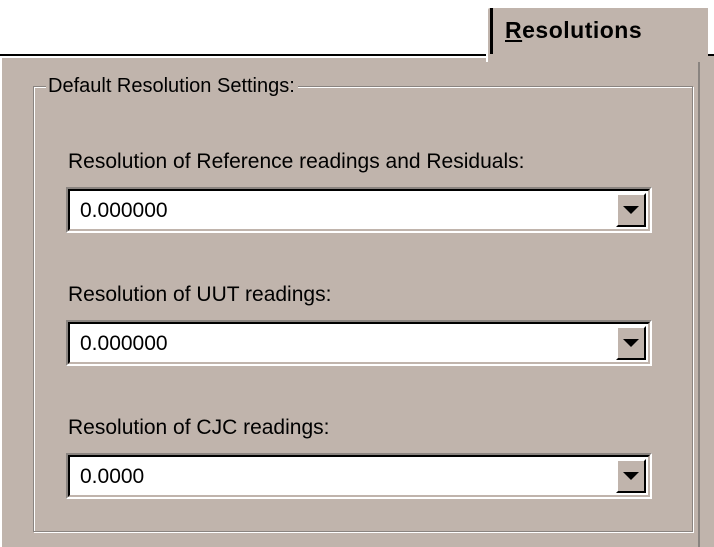 The image size is (714, 547). I want to click on tab-label-rest: esolutions, so click(582, 30).